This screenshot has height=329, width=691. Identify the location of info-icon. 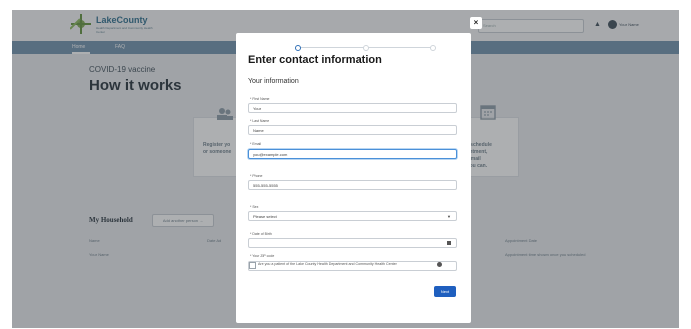
(439, 264).